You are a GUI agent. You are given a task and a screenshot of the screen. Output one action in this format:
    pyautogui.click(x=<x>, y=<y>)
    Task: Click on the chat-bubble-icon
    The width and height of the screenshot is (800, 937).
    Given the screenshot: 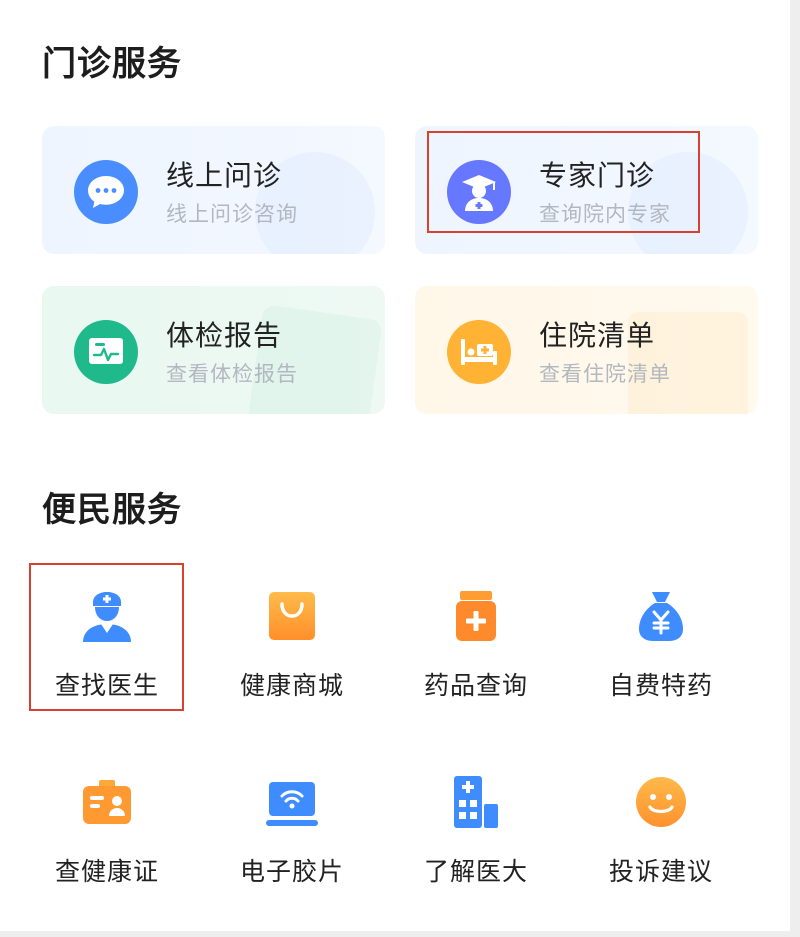 What is the action you would take?
    pyautogui.click(x=106, y=192)
    